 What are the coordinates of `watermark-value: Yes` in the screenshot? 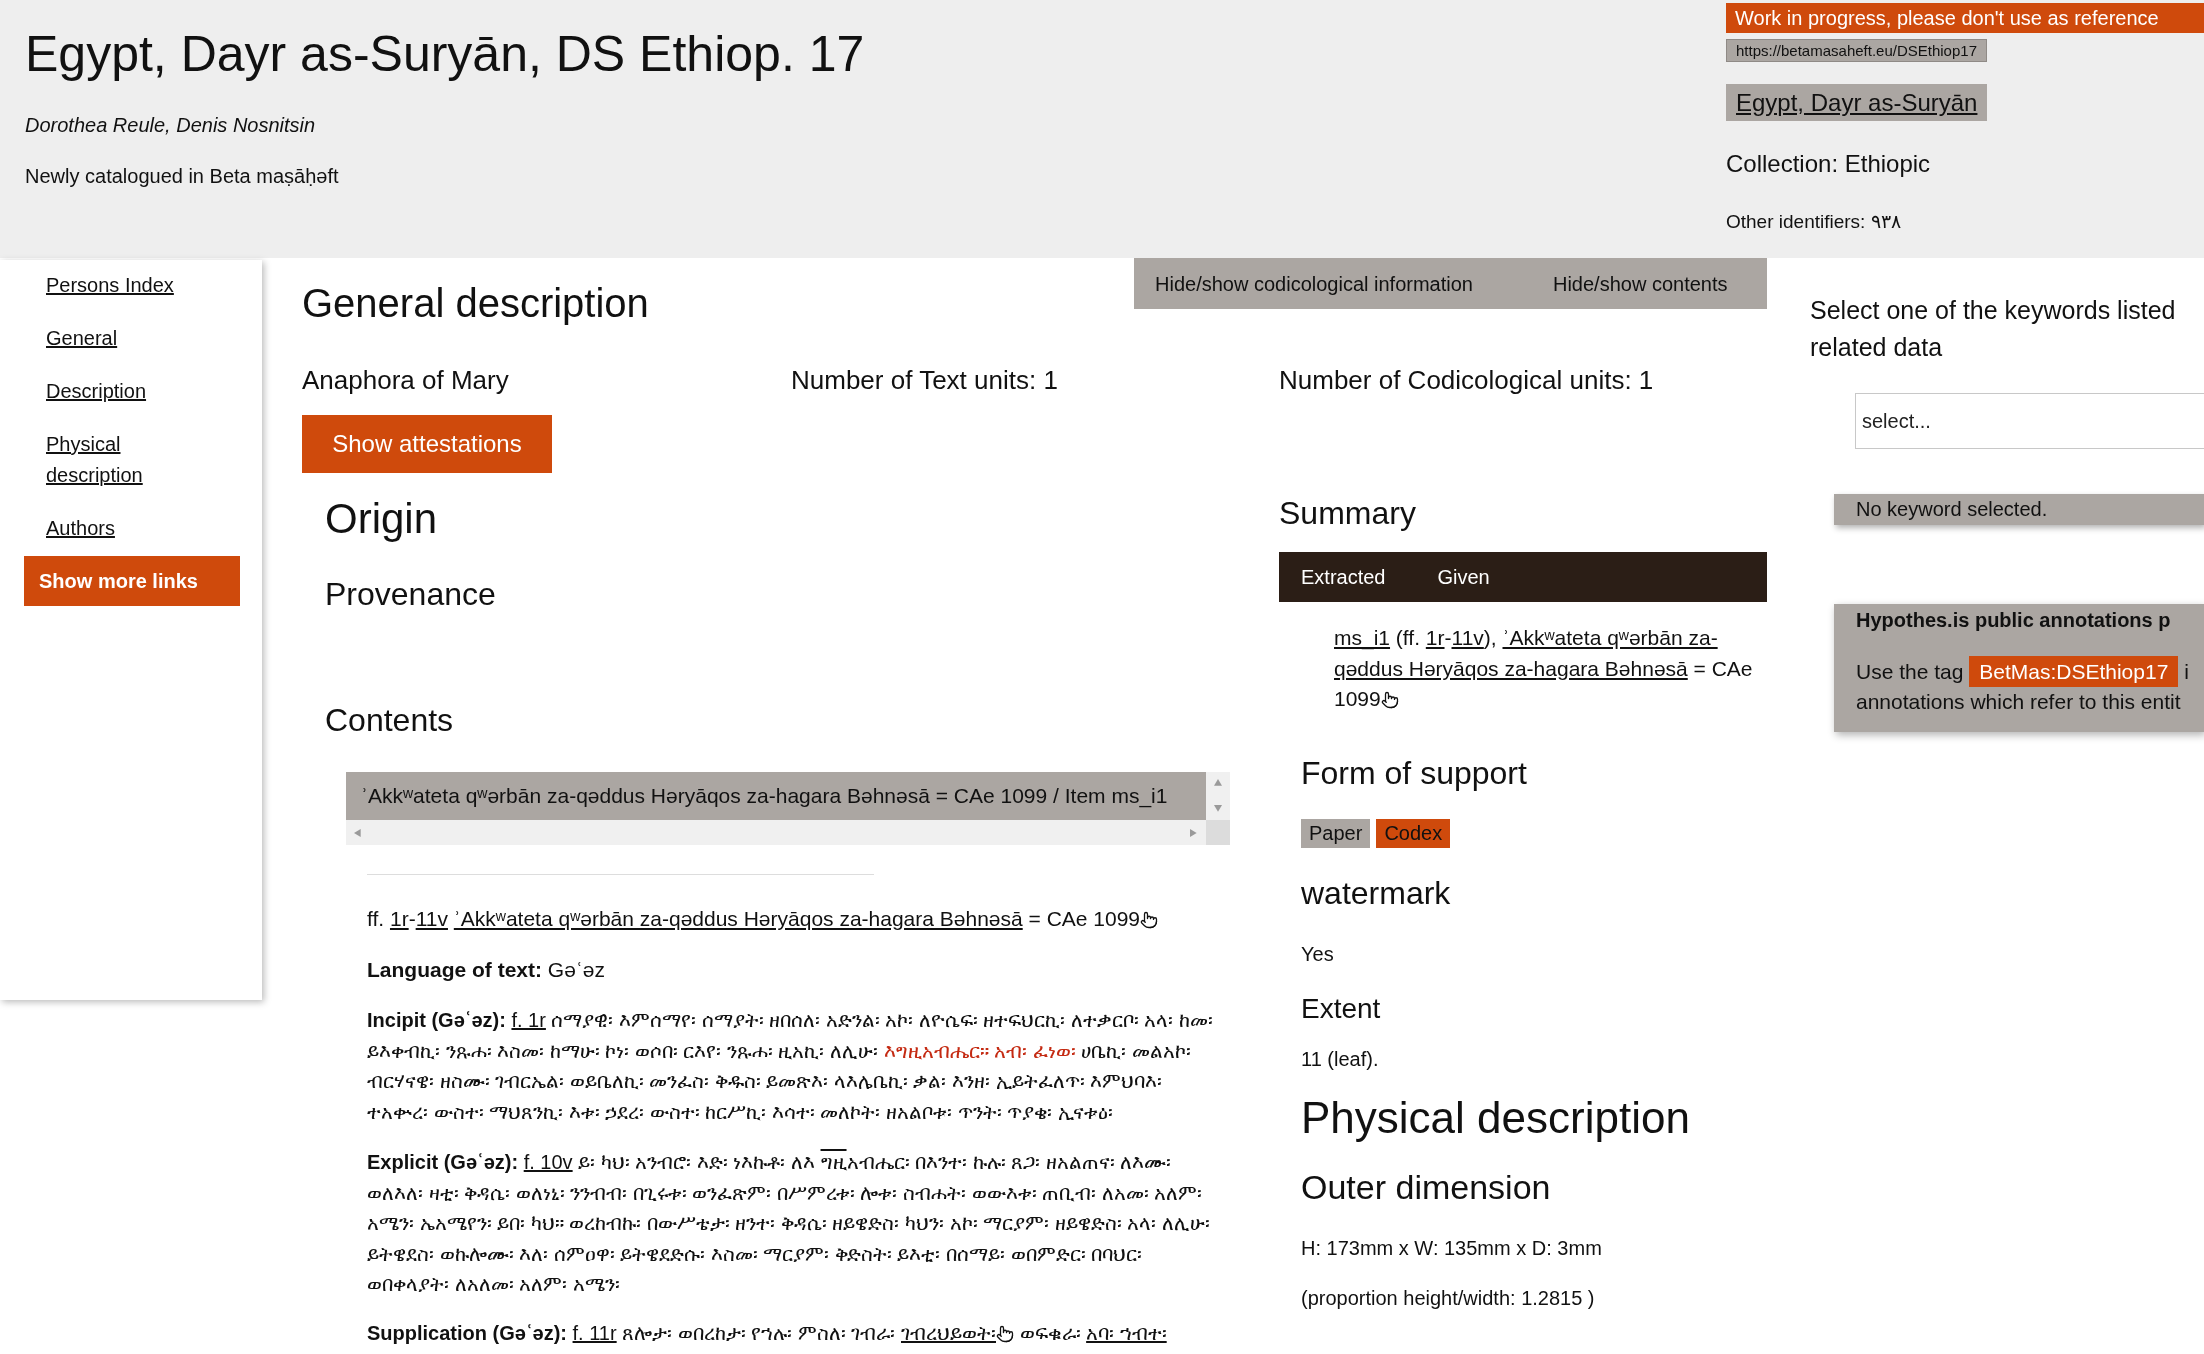 It's located at (1317, 954).